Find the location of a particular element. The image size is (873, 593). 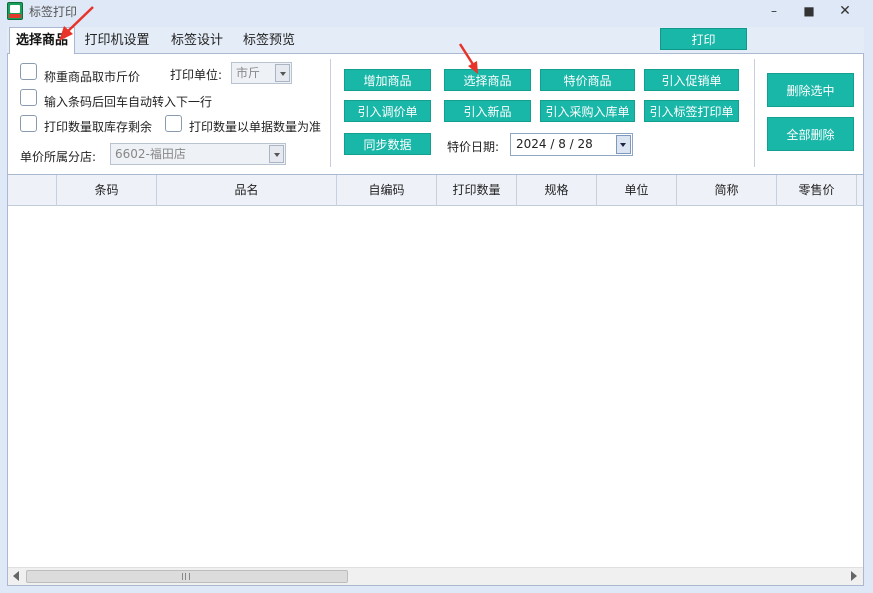

import-promo-button: 引入促销单 is located at coordinates (691, 80).